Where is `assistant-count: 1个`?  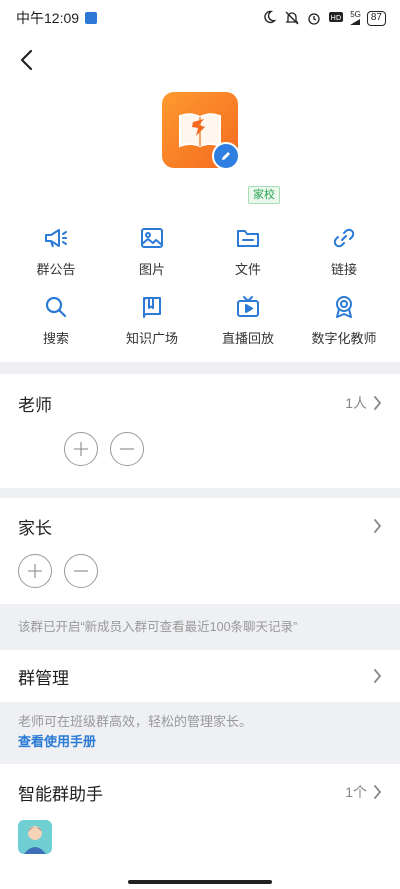
assistant-count: 1个 is located at coordinates (356, 792).